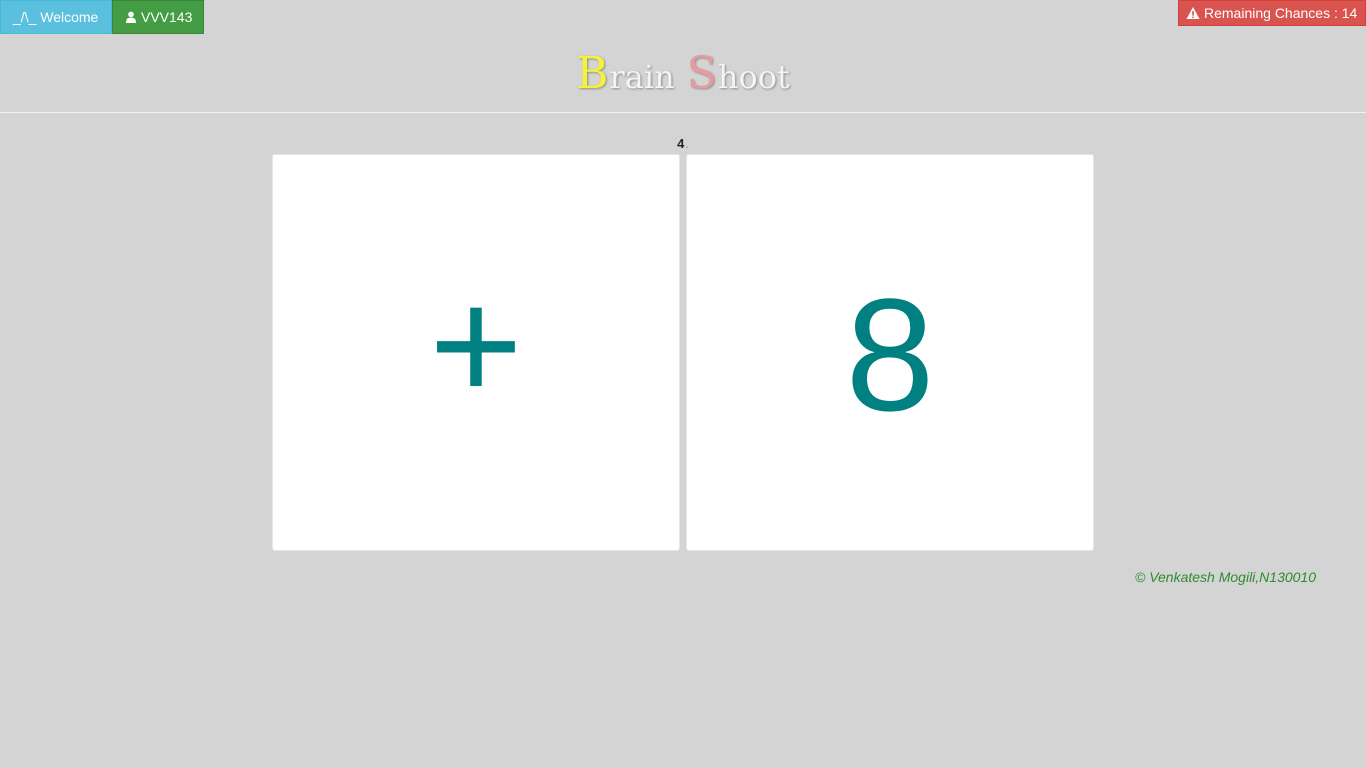 Image resolution: width=1366 pixels, height=768 pixels. What do you see at coordinates (476, 344) in the screenshot?
I see `card-operator-value: +` at bounding box center [476, 344].